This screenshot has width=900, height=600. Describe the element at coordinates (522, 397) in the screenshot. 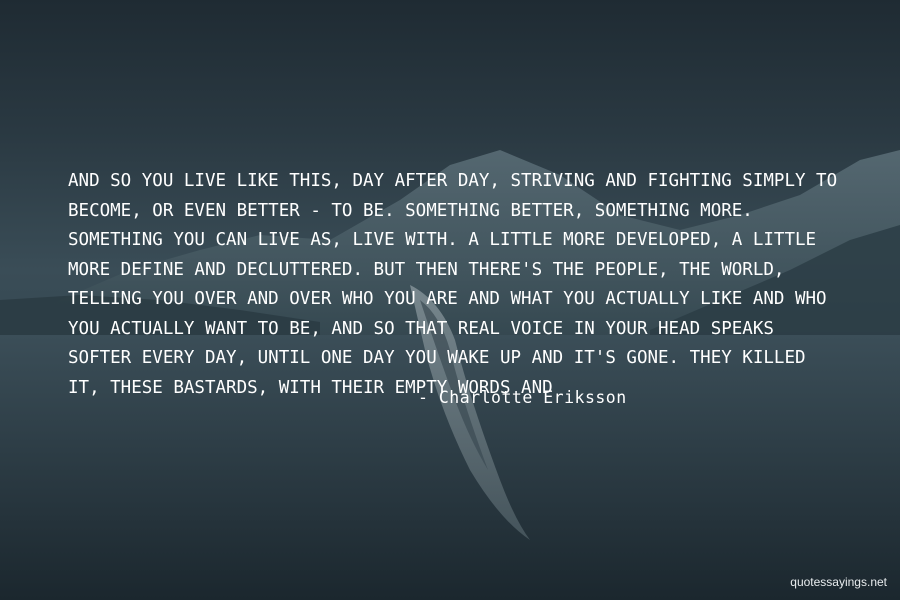

I see `quote-author: - Charlotte Eriksson` at that location.